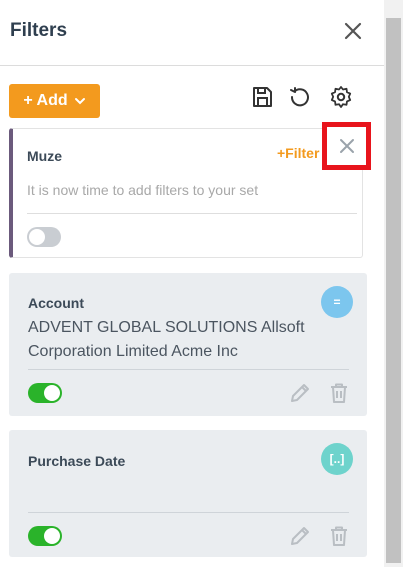 The height and width of the screenshot is (567, 403). I want to click on add-button-label: + Add, so click(45, 100).